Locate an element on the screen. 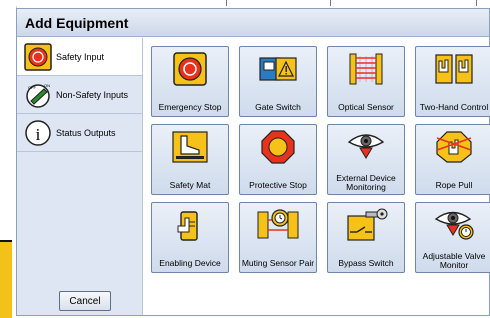 This screenshot has width=490, height=318. rope-pull-icon is located at coordinates (454, 147).